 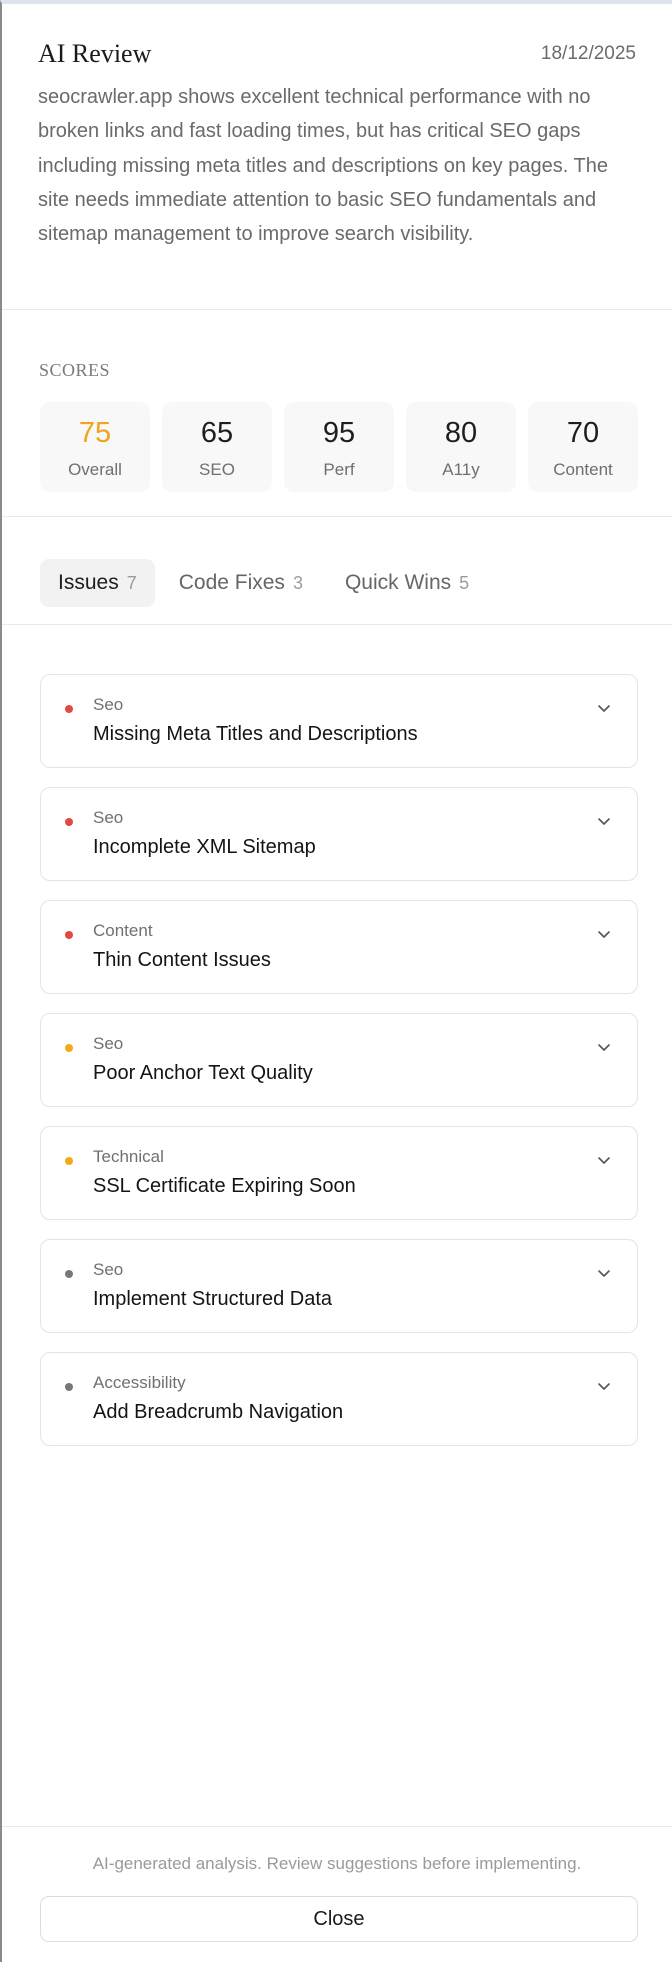 I want to click on score-value: 95, so click(x=339, y=433).